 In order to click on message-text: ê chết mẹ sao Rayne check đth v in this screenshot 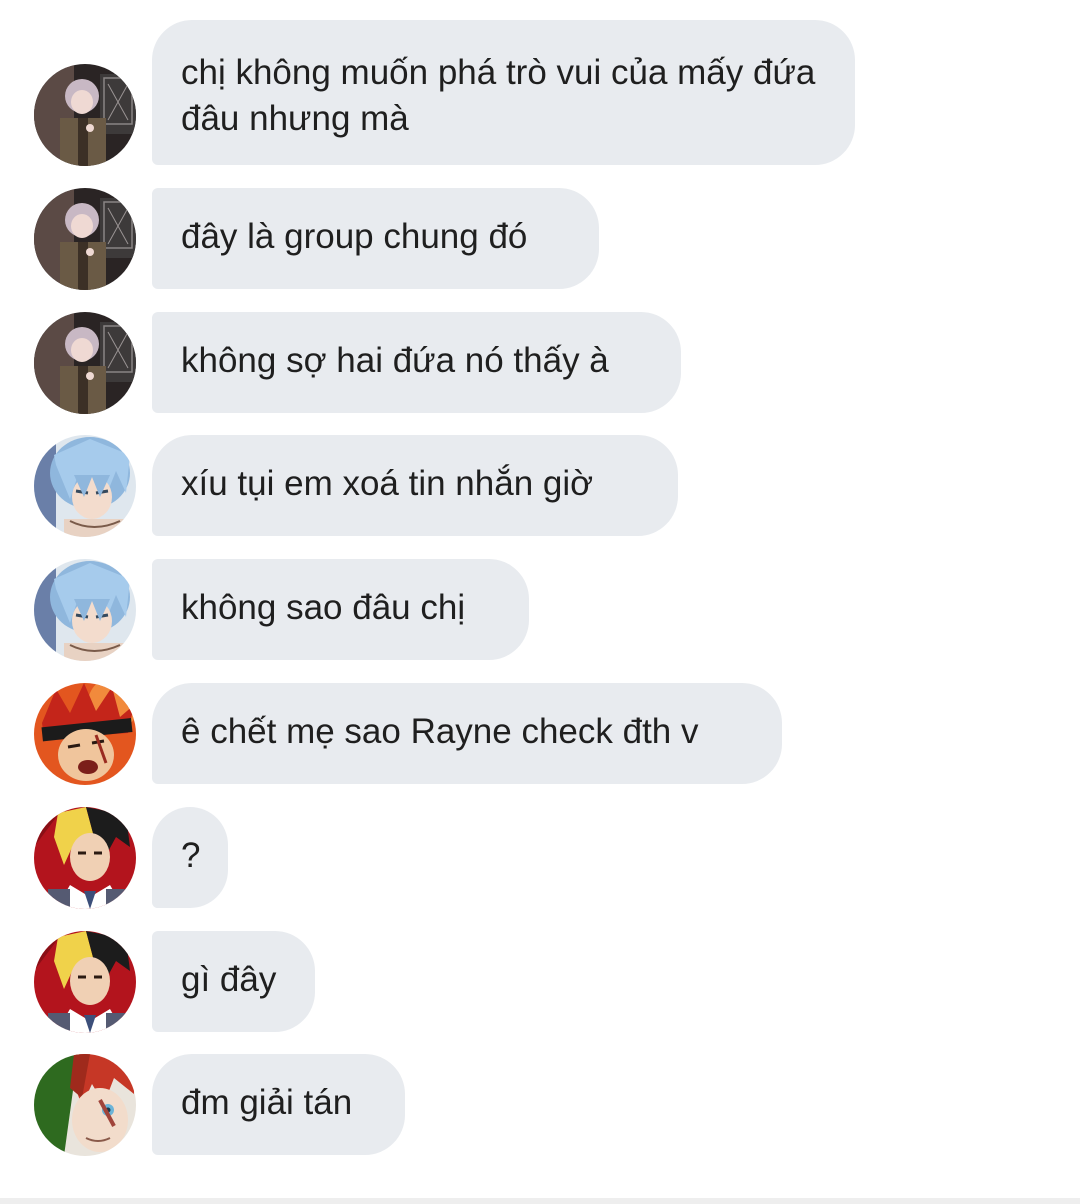, I will do `click(440, 731)`.